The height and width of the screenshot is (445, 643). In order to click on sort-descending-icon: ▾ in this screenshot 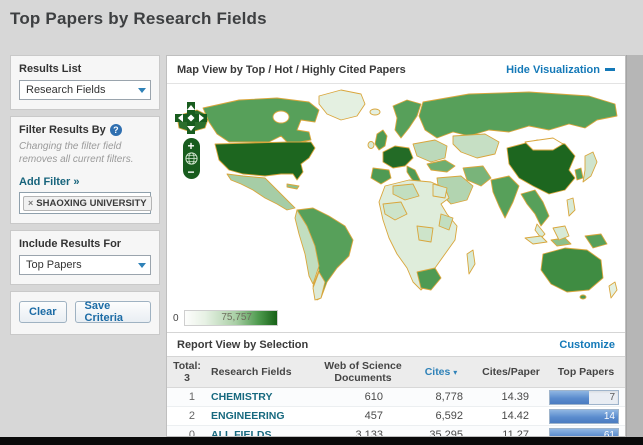, I will do `click(455, 372)`.